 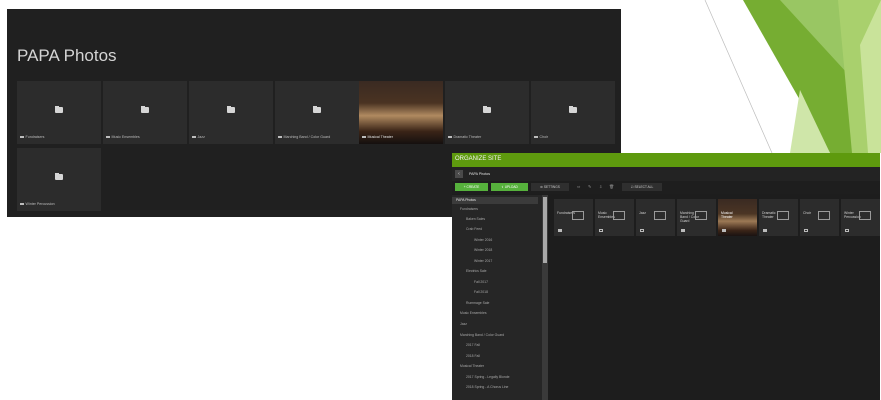 I want to click on download-icon: ⇩, so click(x=600, y=187).